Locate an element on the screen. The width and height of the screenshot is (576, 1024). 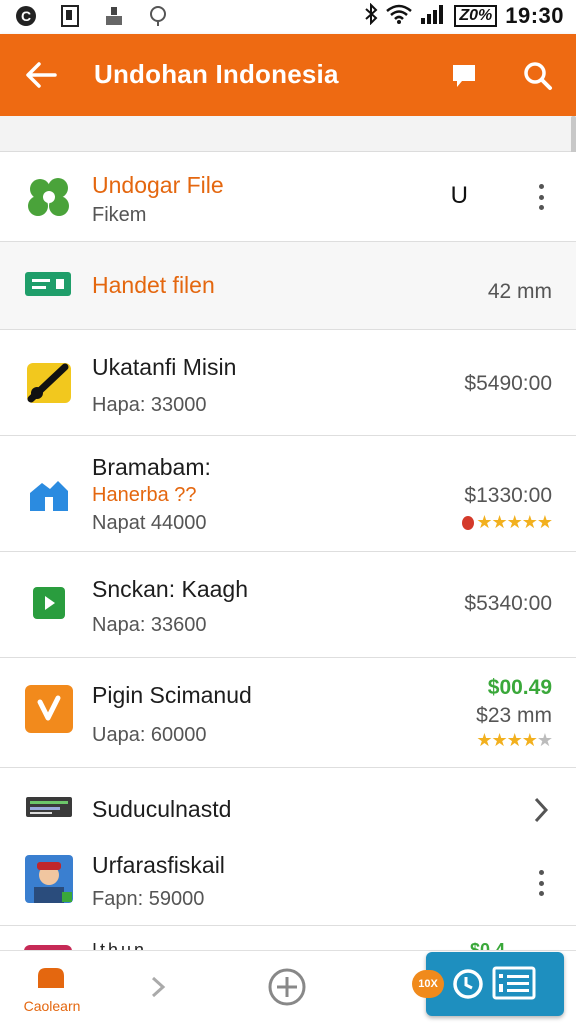
list-item: Handet filen 42 mm is located at coordinates (288, 286).